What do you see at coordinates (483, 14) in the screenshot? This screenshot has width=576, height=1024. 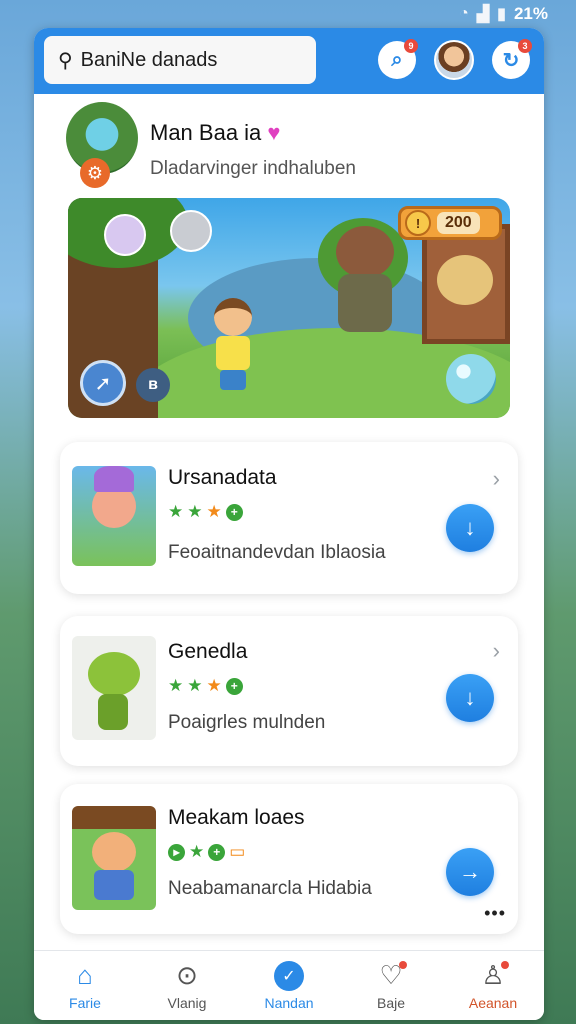 I see `signal-icon: ▟` at bounding box center [483, 14].